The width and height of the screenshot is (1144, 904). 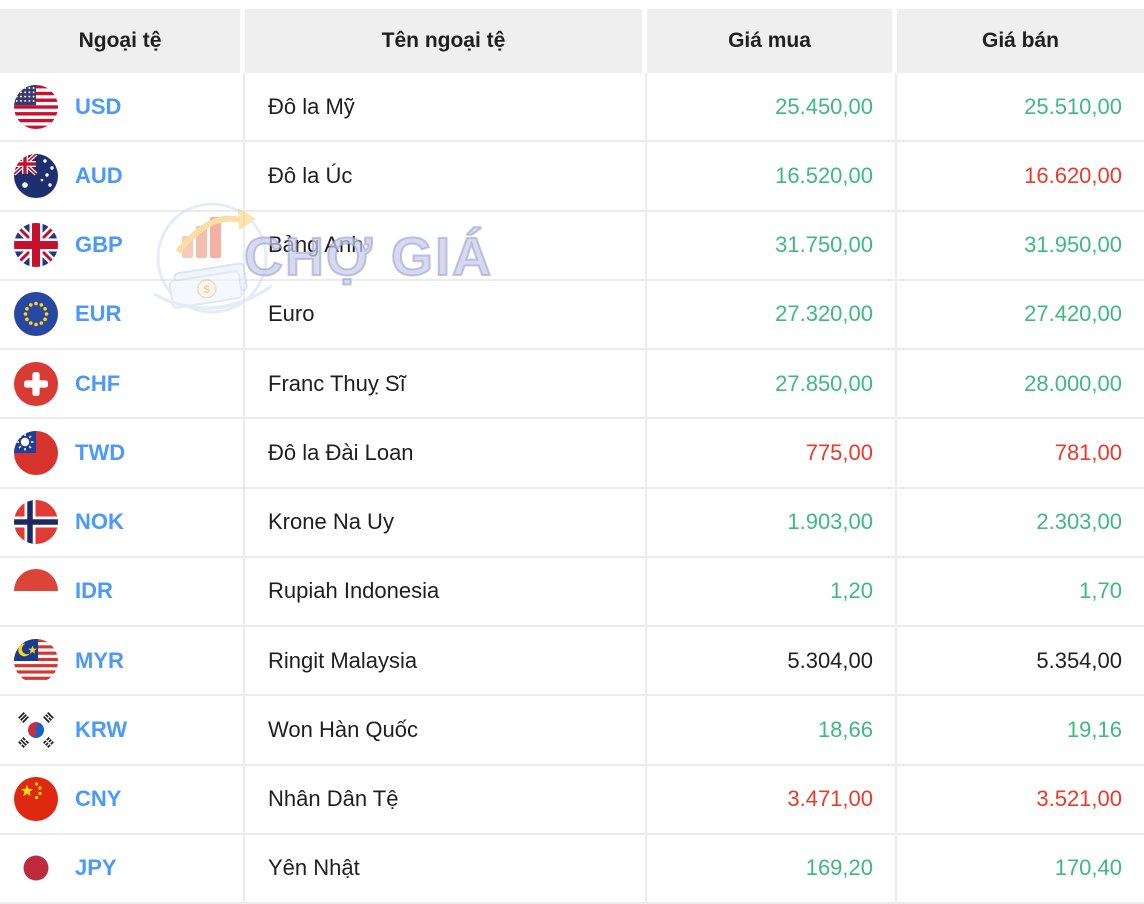 What do you see at coordinates (1020, 106) in the screenshot?
I see `sell-price-cell: 25.510,00` at bounding box center [1020, 106].